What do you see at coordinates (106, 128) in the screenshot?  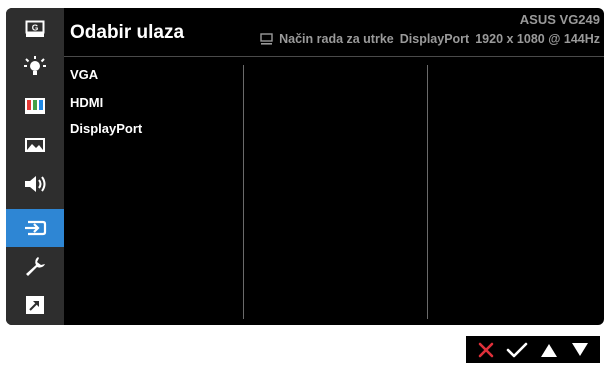 I see `option-displayport: DisplayPort` at bounding box center [106, 128].